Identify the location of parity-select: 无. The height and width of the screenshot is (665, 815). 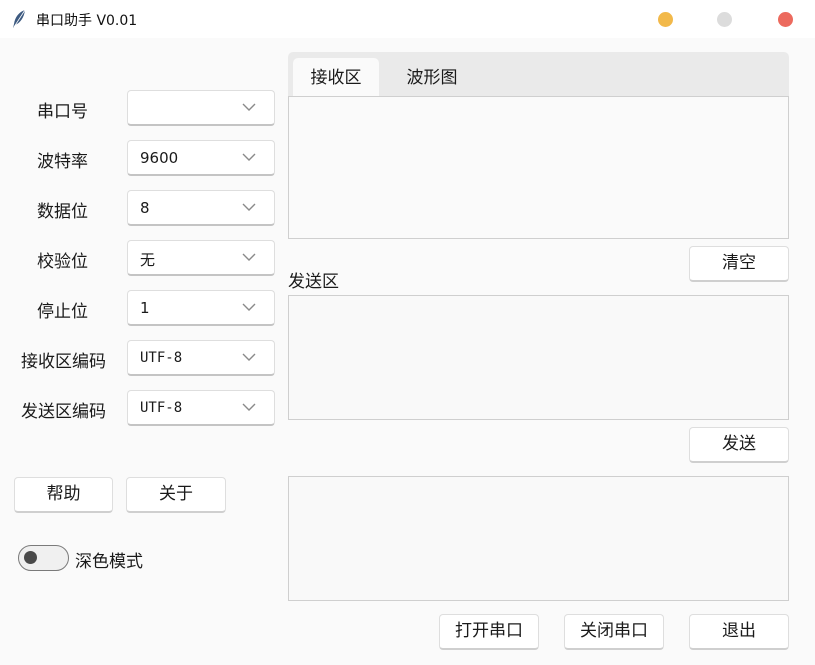
(201, 258).